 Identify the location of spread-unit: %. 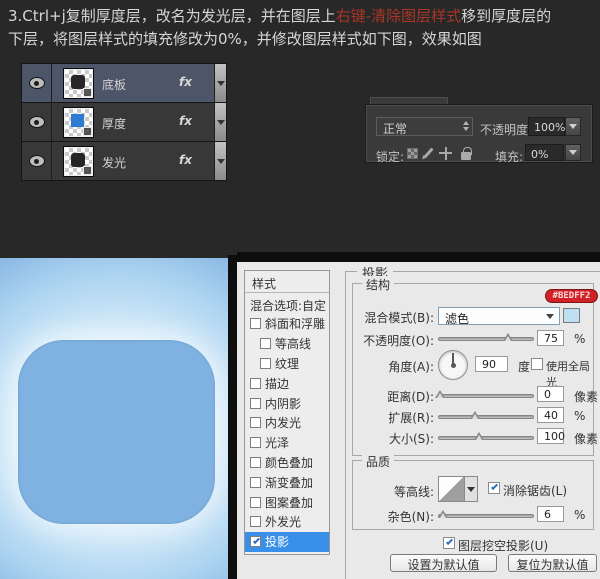
(580, 416).